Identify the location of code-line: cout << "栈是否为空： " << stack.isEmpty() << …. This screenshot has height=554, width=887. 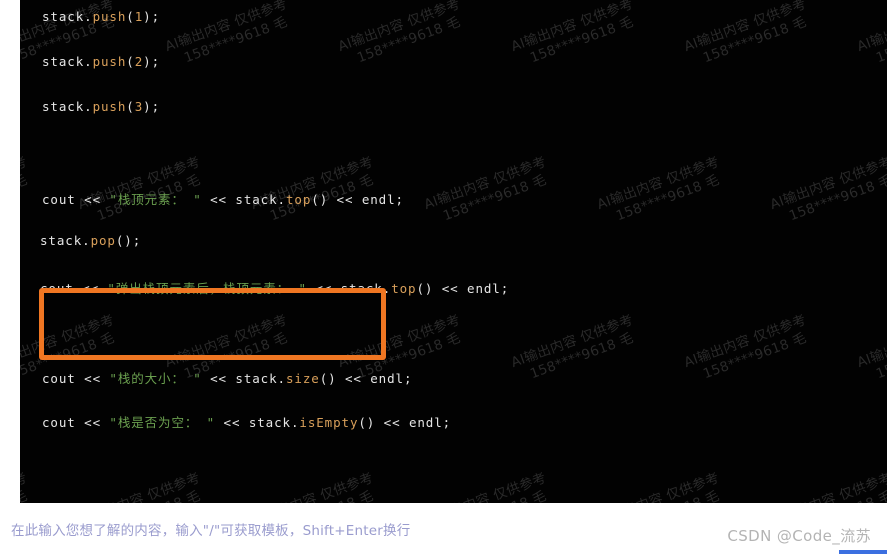
(246, 421).